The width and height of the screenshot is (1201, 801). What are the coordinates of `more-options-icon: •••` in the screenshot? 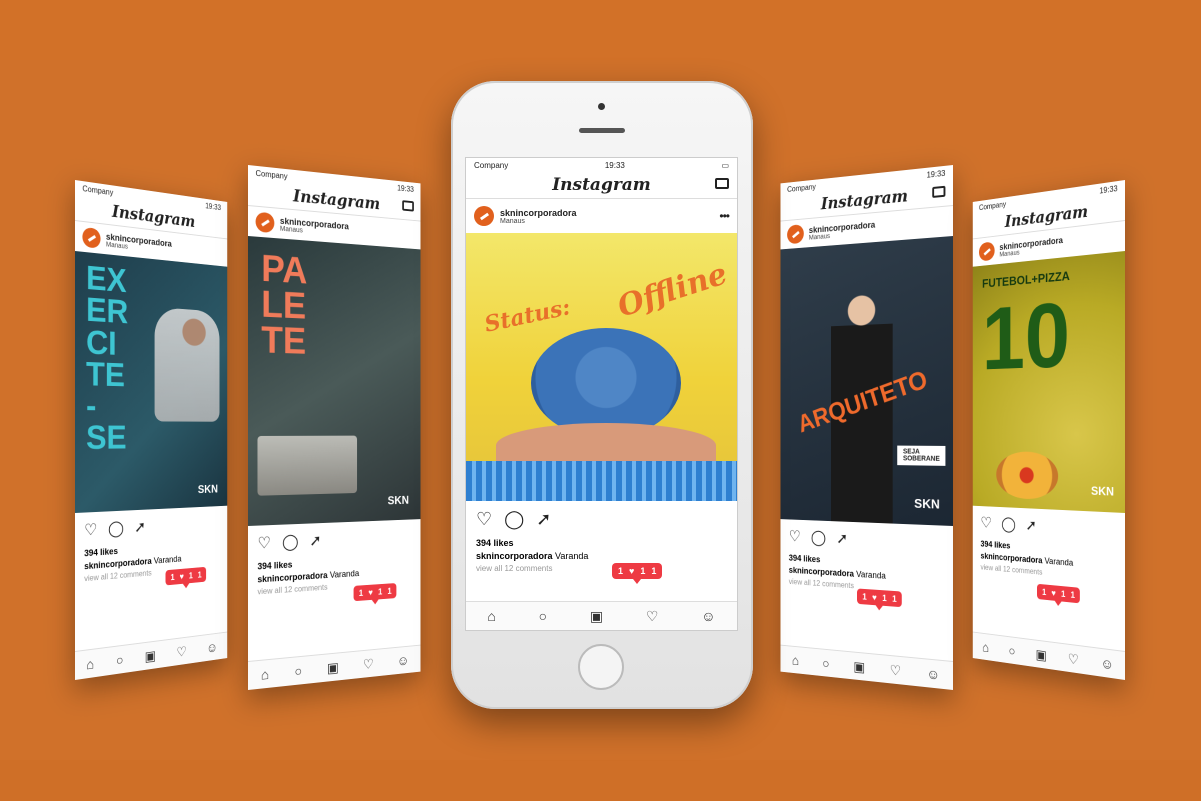 It's located at (724, 216).